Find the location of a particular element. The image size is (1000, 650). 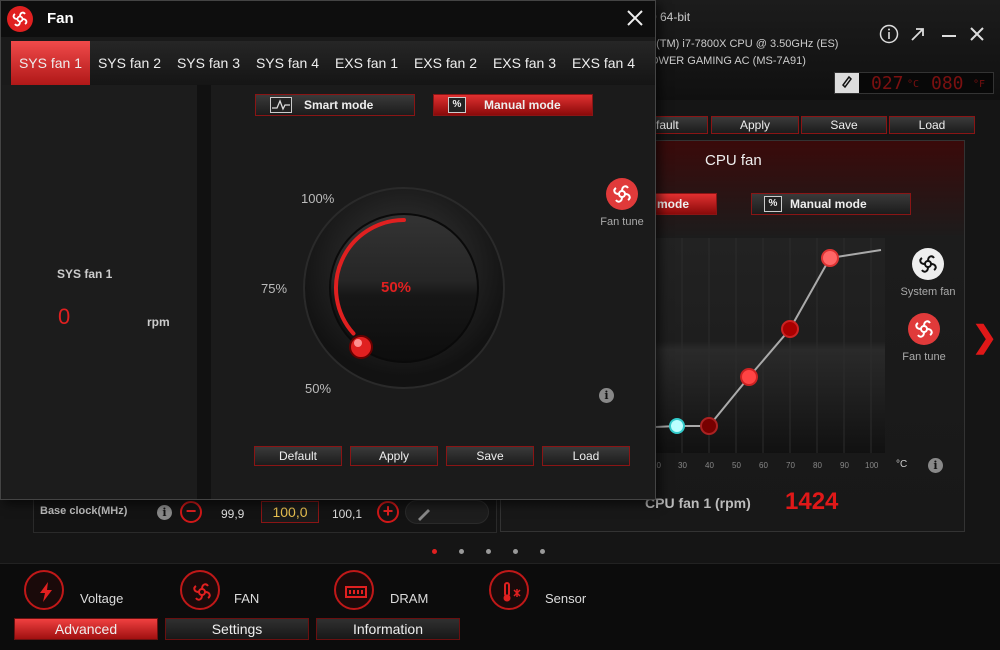

cpu-manual-mode-button: % Manual mode is located at coordinates (831, 204).